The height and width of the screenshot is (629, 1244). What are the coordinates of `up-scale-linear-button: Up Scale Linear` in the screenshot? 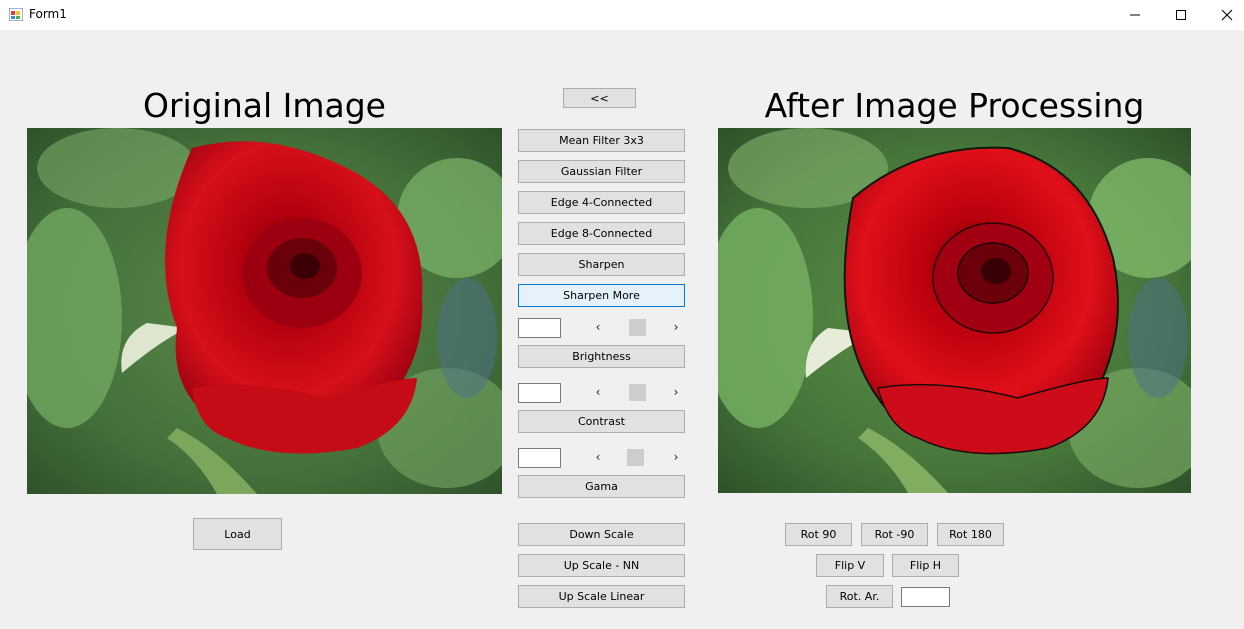 It's located at (601, 596).